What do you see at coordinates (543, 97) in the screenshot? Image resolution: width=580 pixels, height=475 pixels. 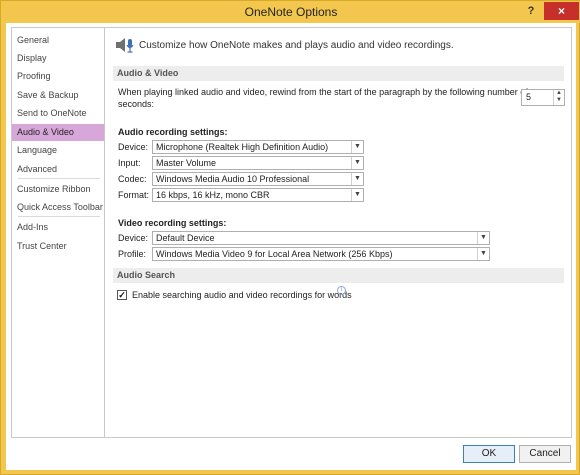 I see `rewind-seconds-stepper: 5 ▲ ▼` at bounding box center [543, 97].